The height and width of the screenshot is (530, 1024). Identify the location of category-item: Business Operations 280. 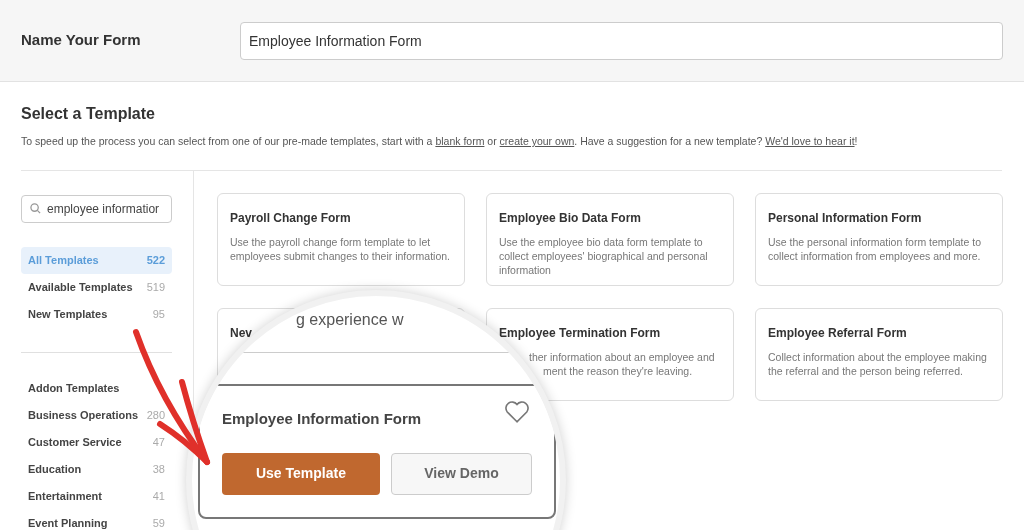
(96, 415).